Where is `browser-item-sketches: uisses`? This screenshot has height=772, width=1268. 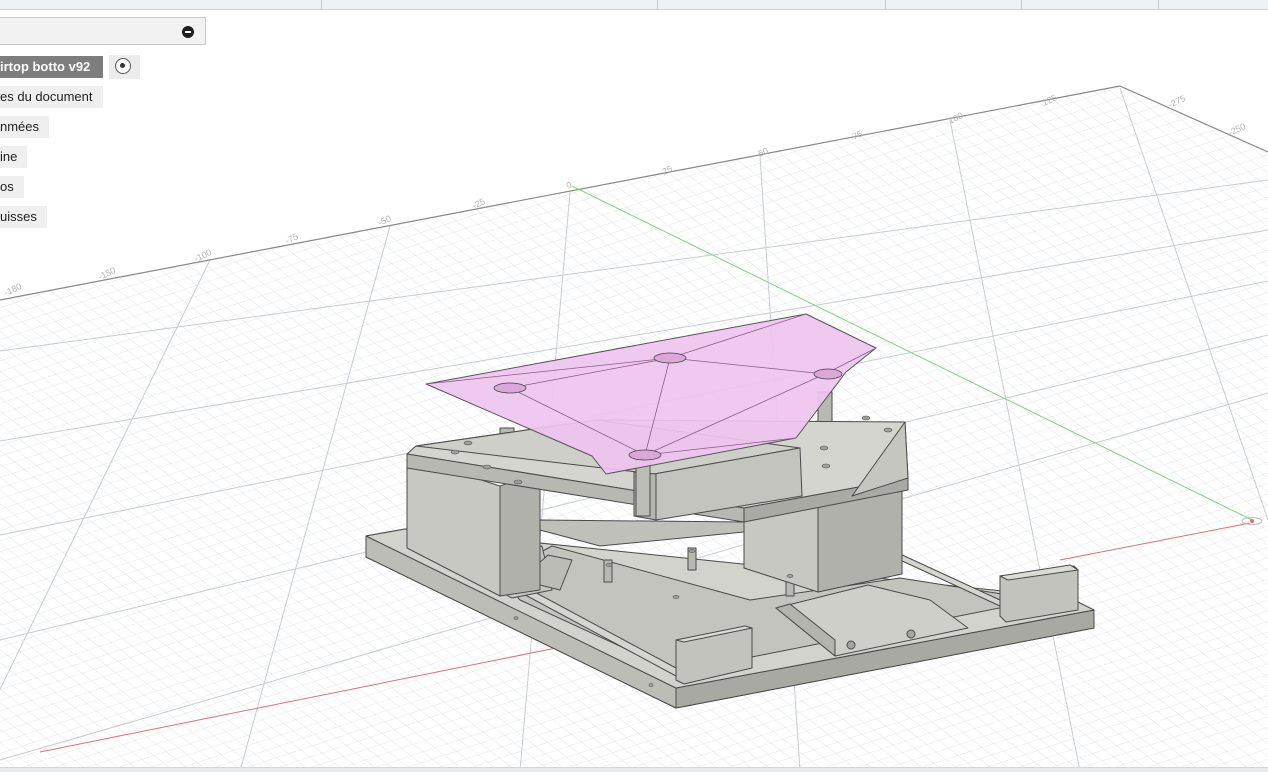
browser-item-sketches: uisses is located at coordinates (23, 217).